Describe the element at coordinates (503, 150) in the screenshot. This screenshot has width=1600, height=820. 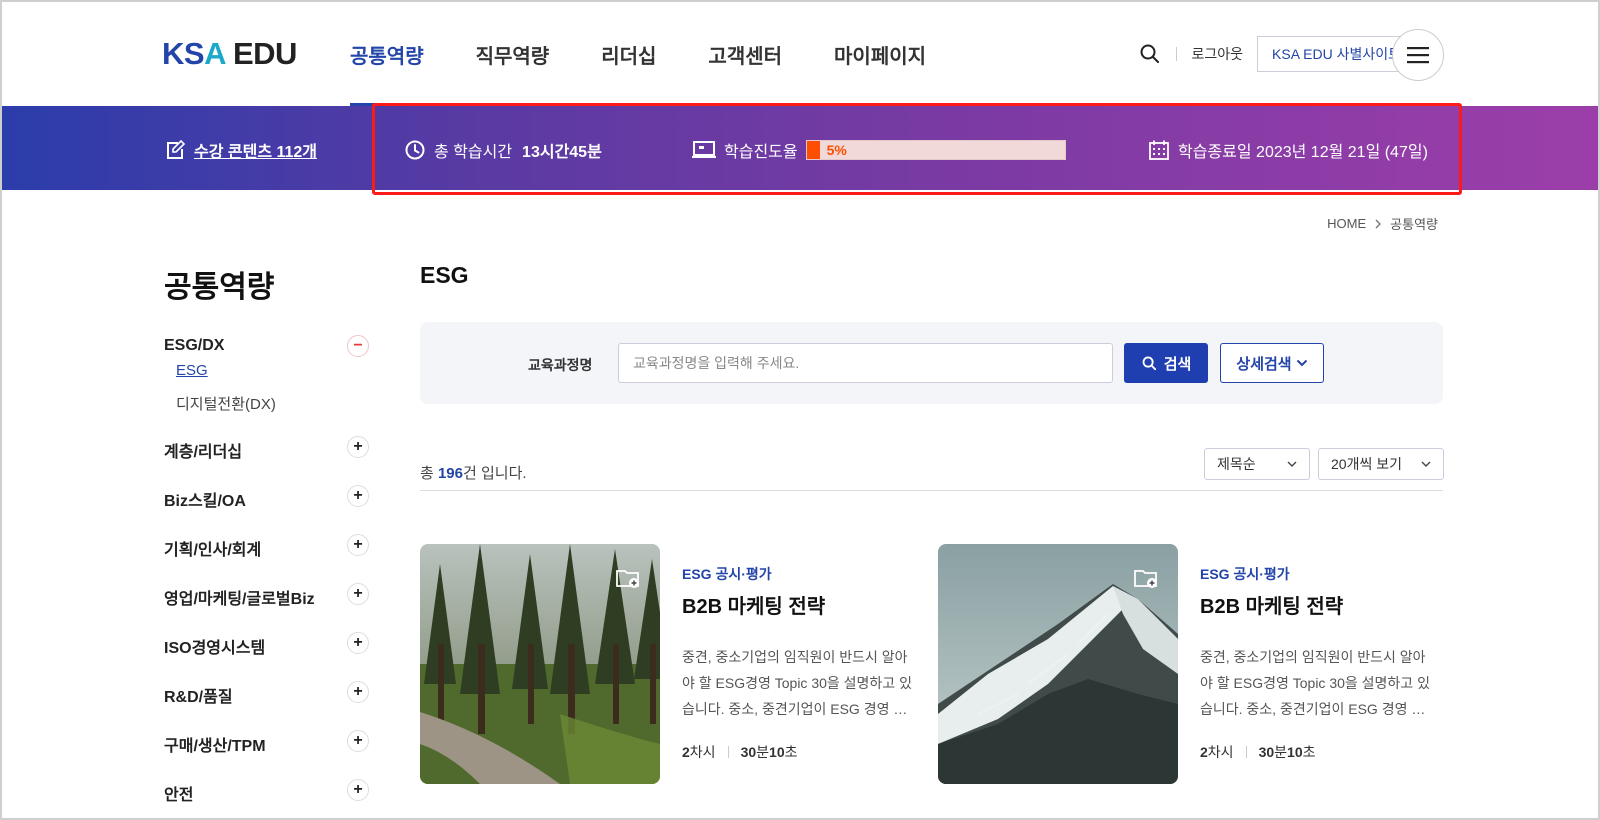
I see `total-study-time: 총 학습시간 13시간45분` at that location.